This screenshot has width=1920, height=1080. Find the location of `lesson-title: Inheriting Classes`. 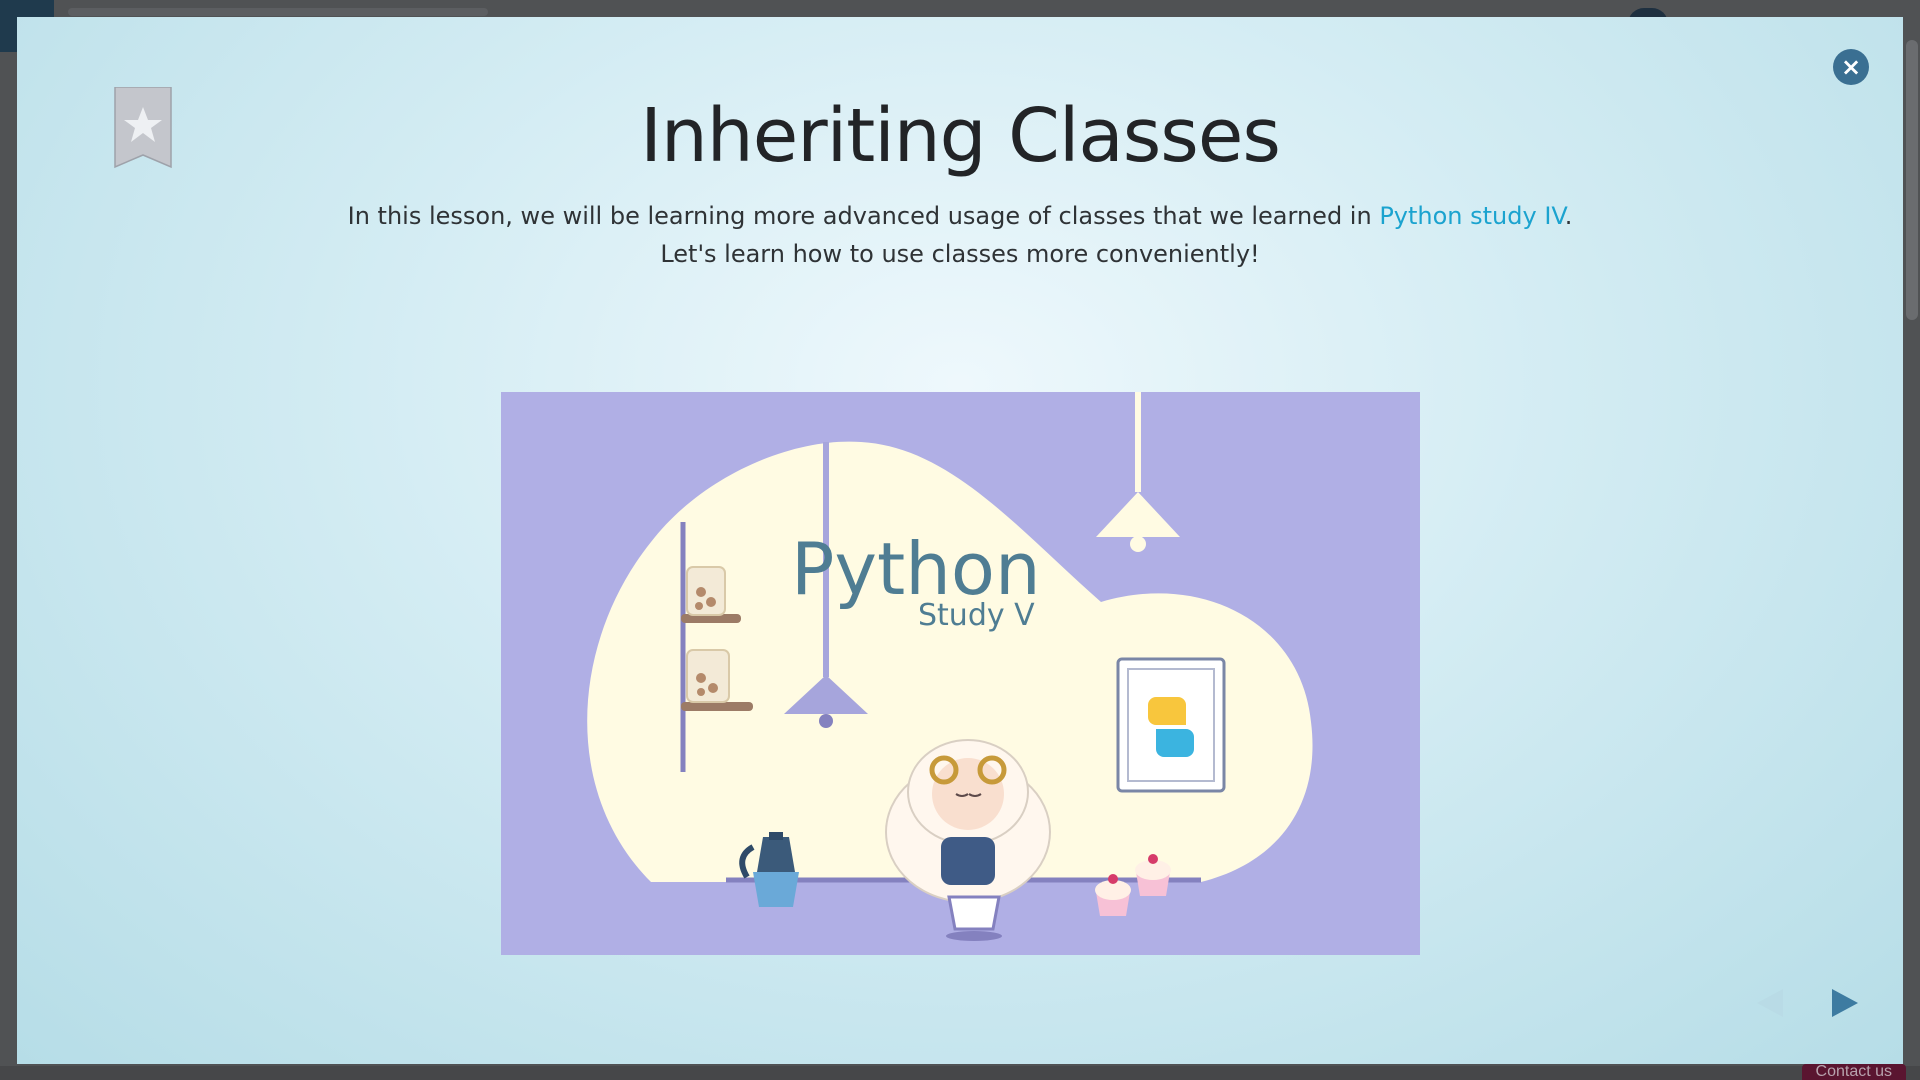

lesson-title: Inheriting Classes is located at coordinates (960, 136).